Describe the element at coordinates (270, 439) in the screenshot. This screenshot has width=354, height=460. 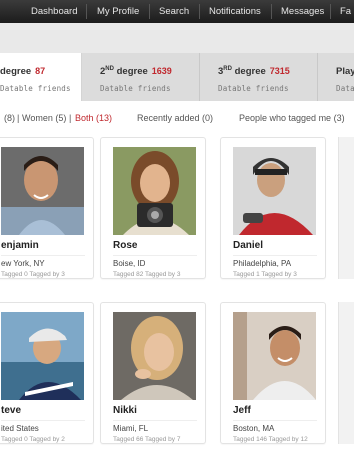
I see `profile-tag-stats: Tagged 146 Tagged by 12` at that location.